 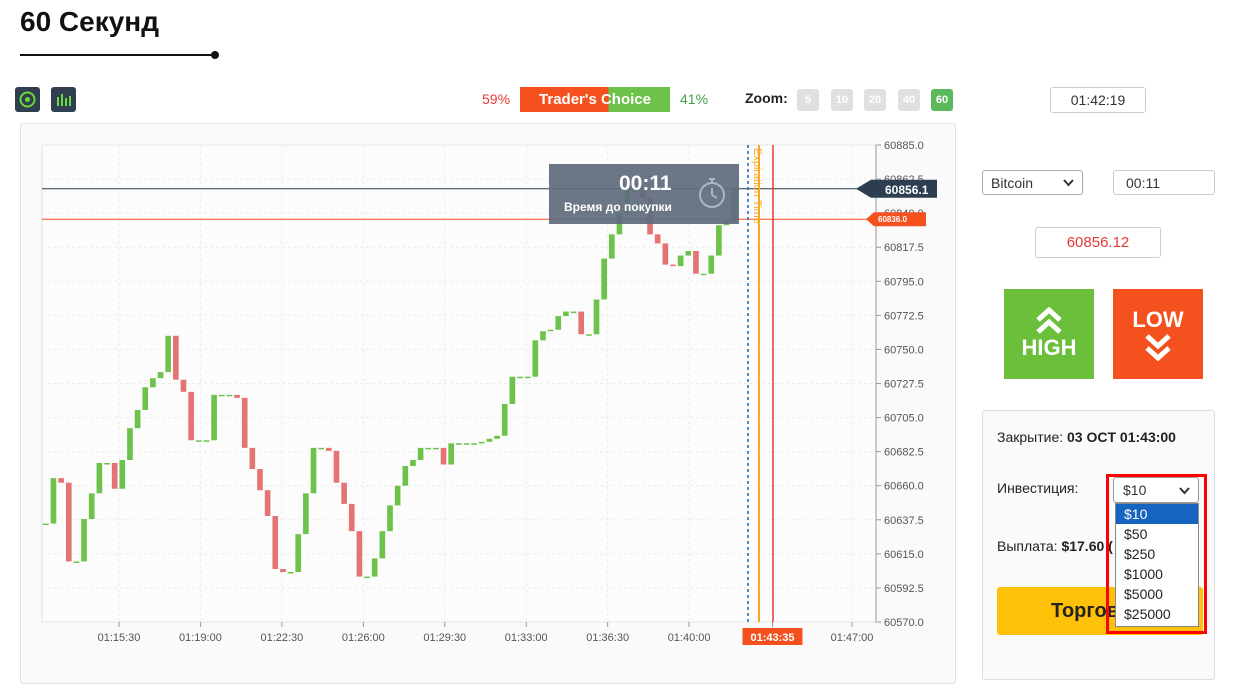 What do you see at coordinates (942, 100) in the screenshot?
I see `zoom-button-60: 60` at bounding box center [942, 100].